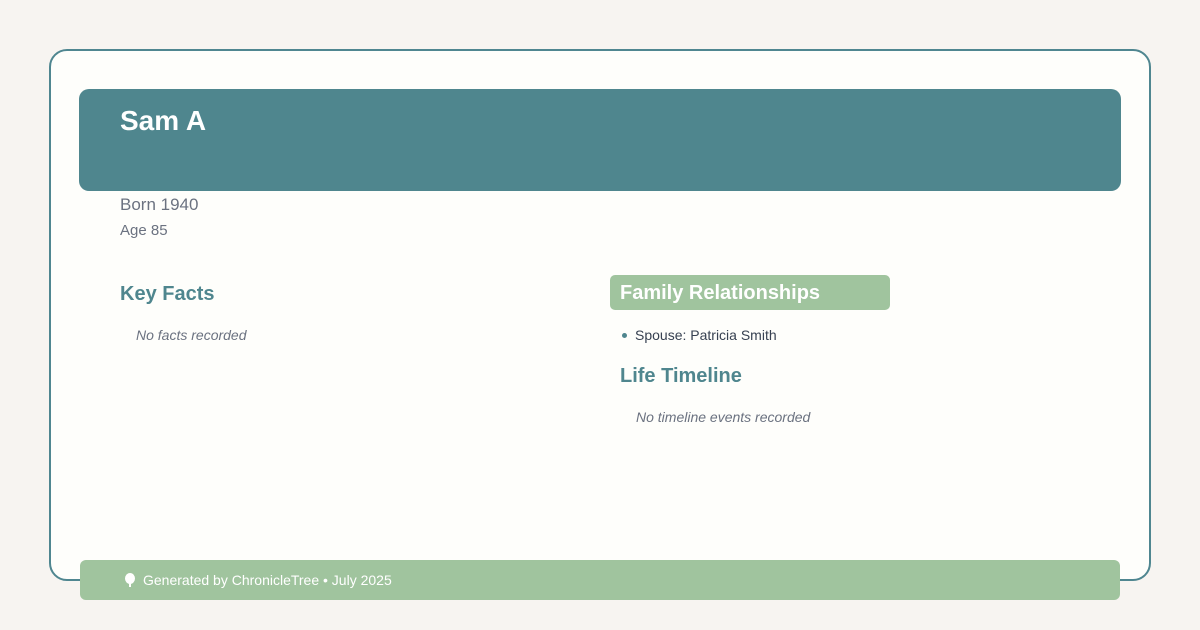  I want to click on footer-text: Generated by ChronicleTree • July 2025, so click(267, 580).